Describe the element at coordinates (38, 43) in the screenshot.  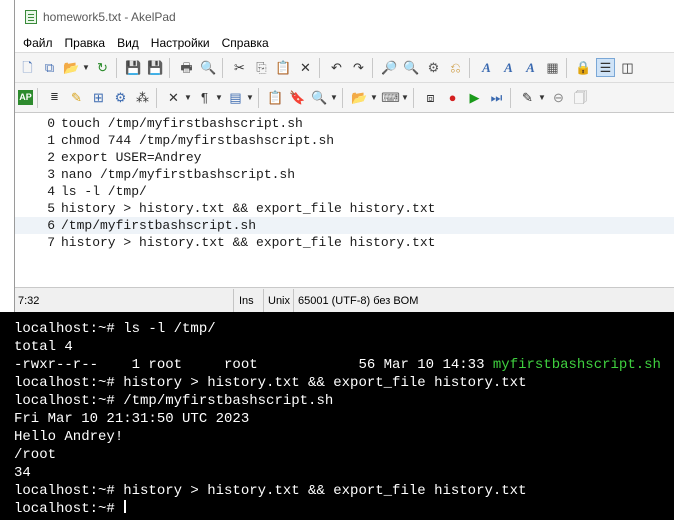
I see `menu-file: Файл` at that location.